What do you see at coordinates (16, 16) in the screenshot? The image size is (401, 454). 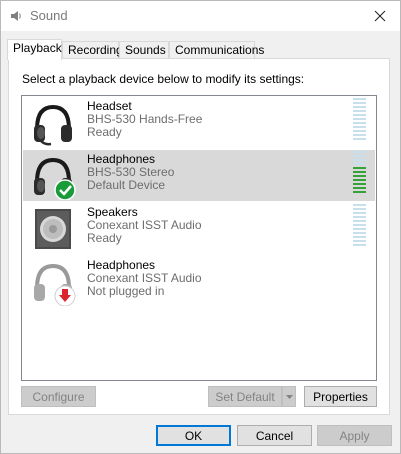 I see `speaker-app-icon` at bounding box center [16, 16].